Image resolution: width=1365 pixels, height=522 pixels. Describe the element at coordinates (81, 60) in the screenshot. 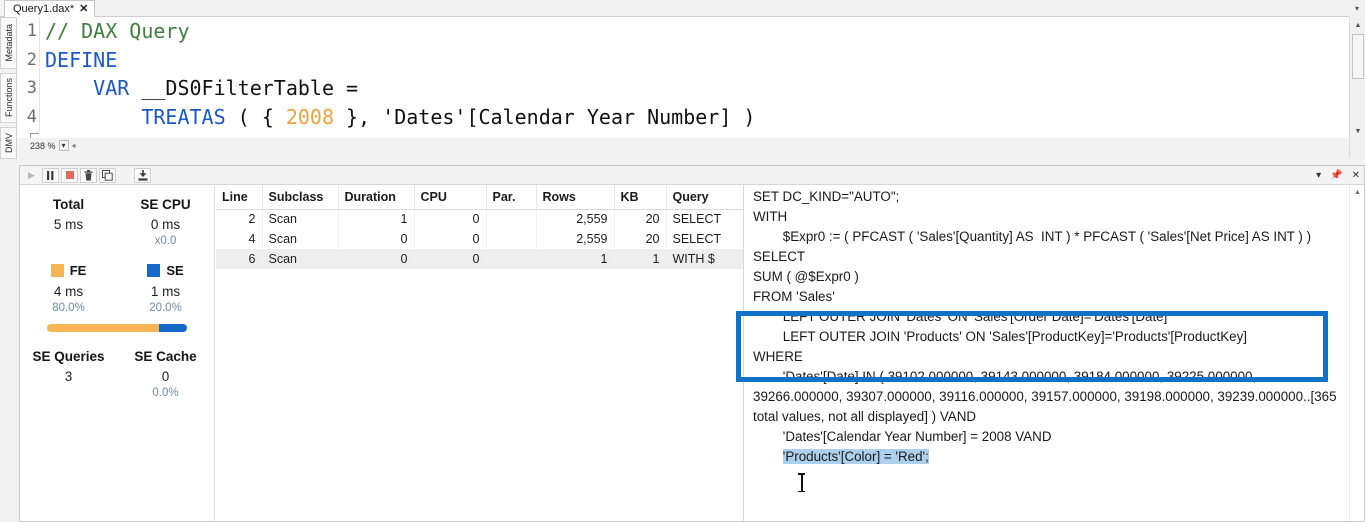

I see `code-text: DEFINE` at that location.